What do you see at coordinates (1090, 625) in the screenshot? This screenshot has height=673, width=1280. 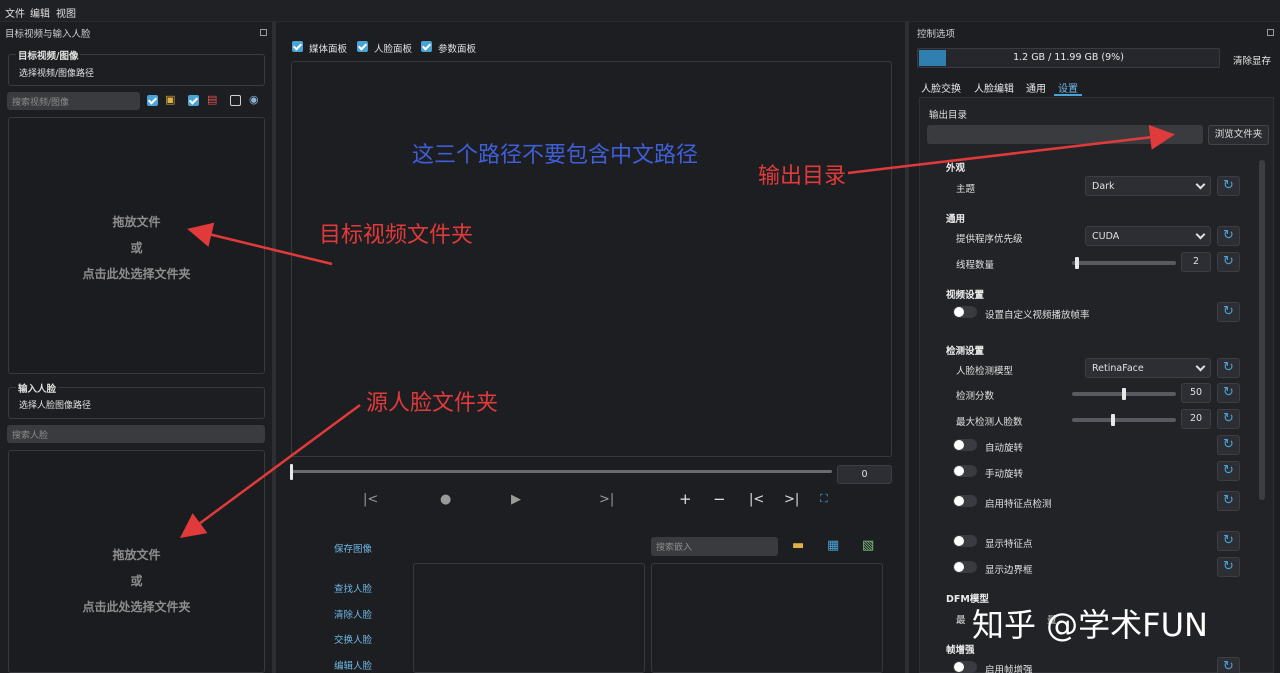 I see `watermark: 知乎 @学术FUN` at bounding box center [1090, 625].